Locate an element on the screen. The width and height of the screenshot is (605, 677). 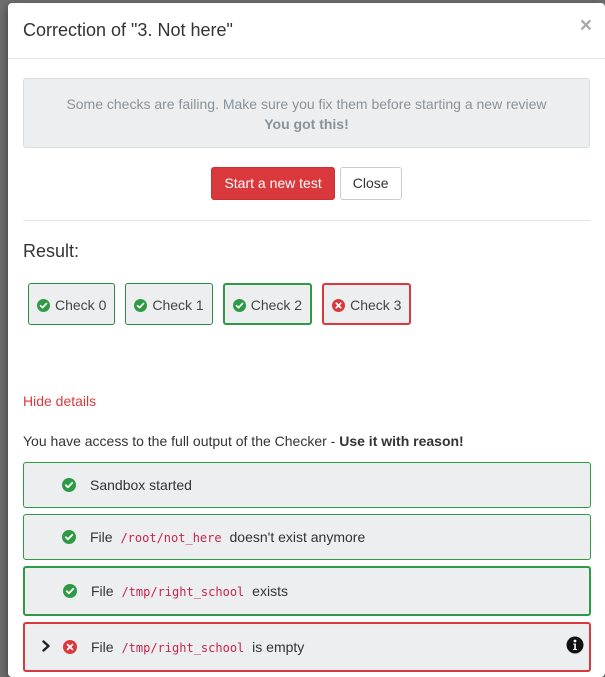
result-heading: Result: is located at coordinates (51, 251).